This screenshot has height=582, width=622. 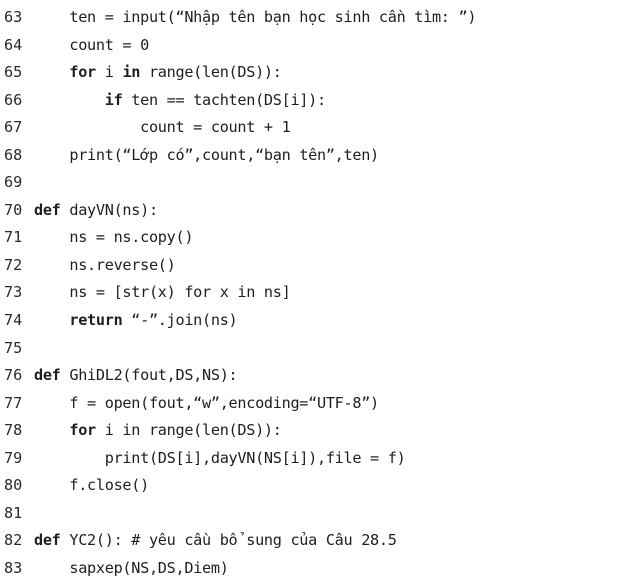 What do you see at coordinates (13, 209) in the screenshot?
I see `line-number: 70` at bounding box center [13, 209].